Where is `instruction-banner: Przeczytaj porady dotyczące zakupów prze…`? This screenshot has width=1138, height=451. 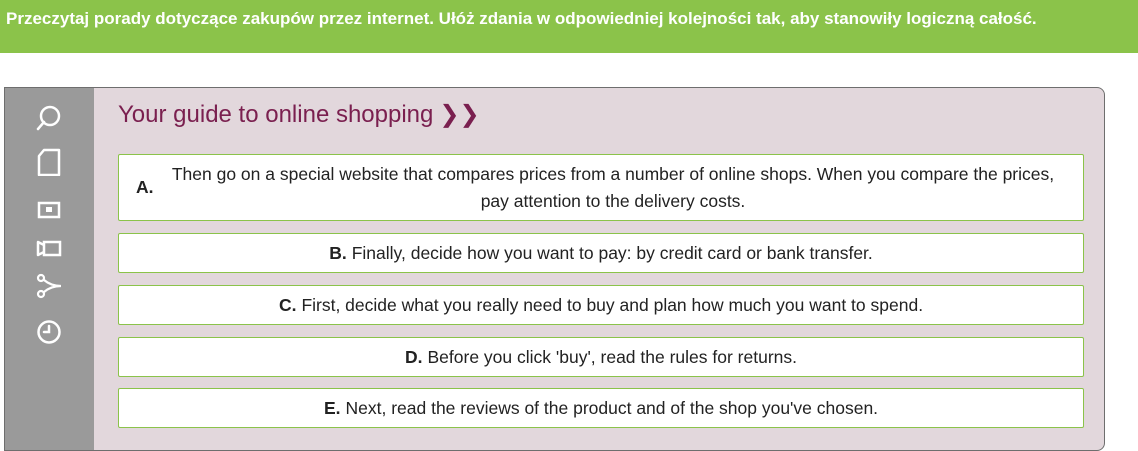
instruction-banner: Przeczytaj porady dotyczące zakupów prze… is located at coordinates (569, 26).